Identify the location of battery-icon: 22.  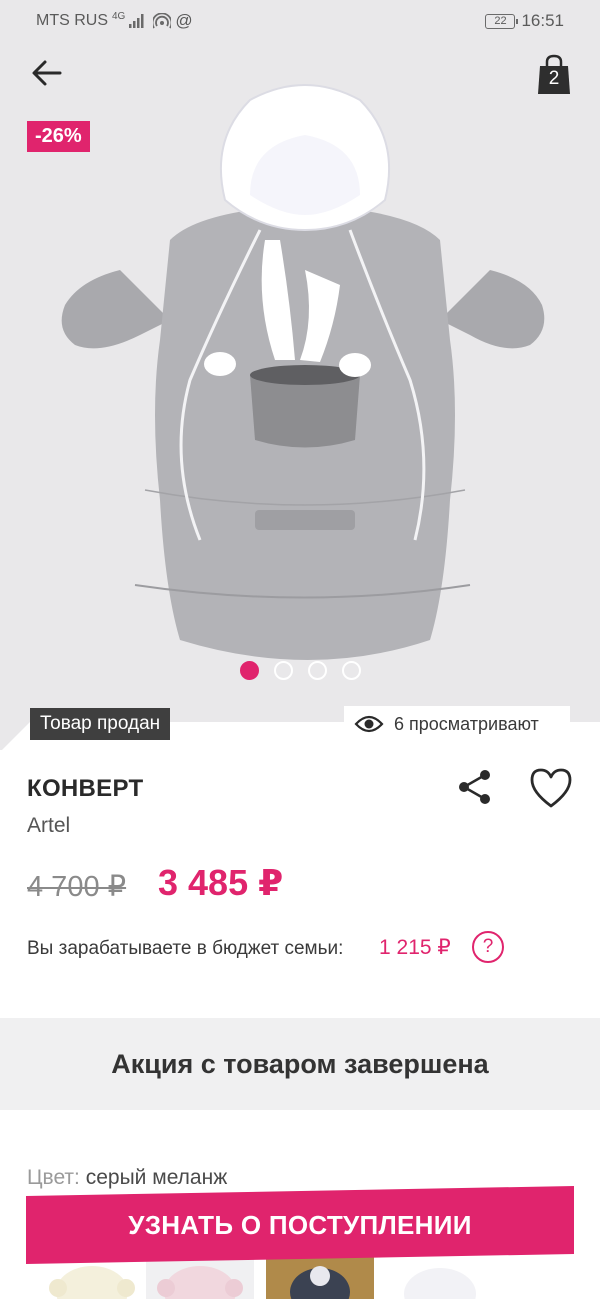
(502, 21).